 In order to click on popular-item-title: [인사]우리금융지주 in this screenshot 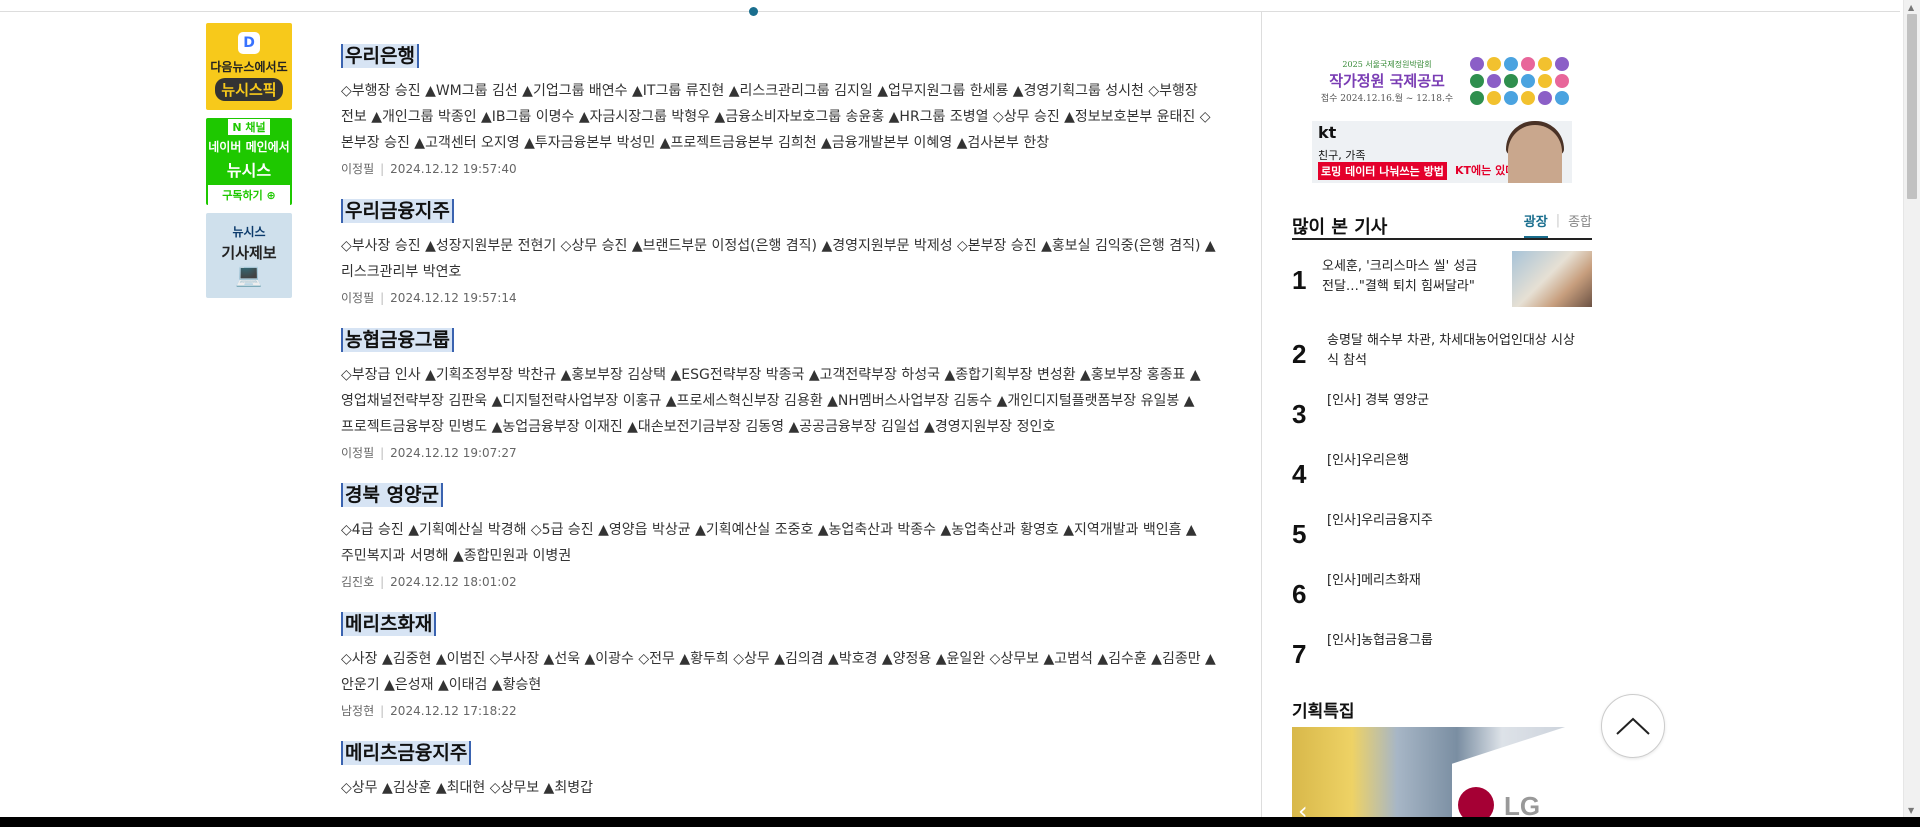, I will do `click(1454, 521)`.